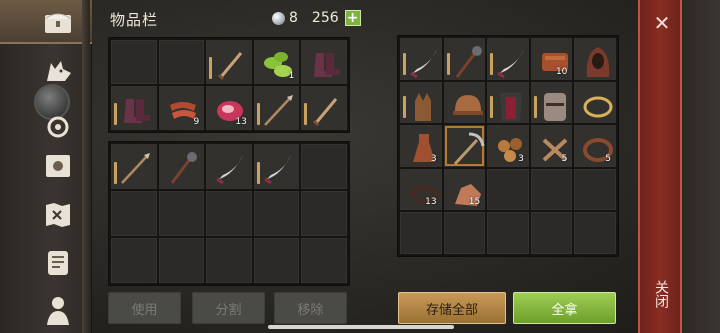 Image resolution: width=720 pixels, height=333 pixels. I want to click on store-all-button: 存储全部, so click(452, 308).